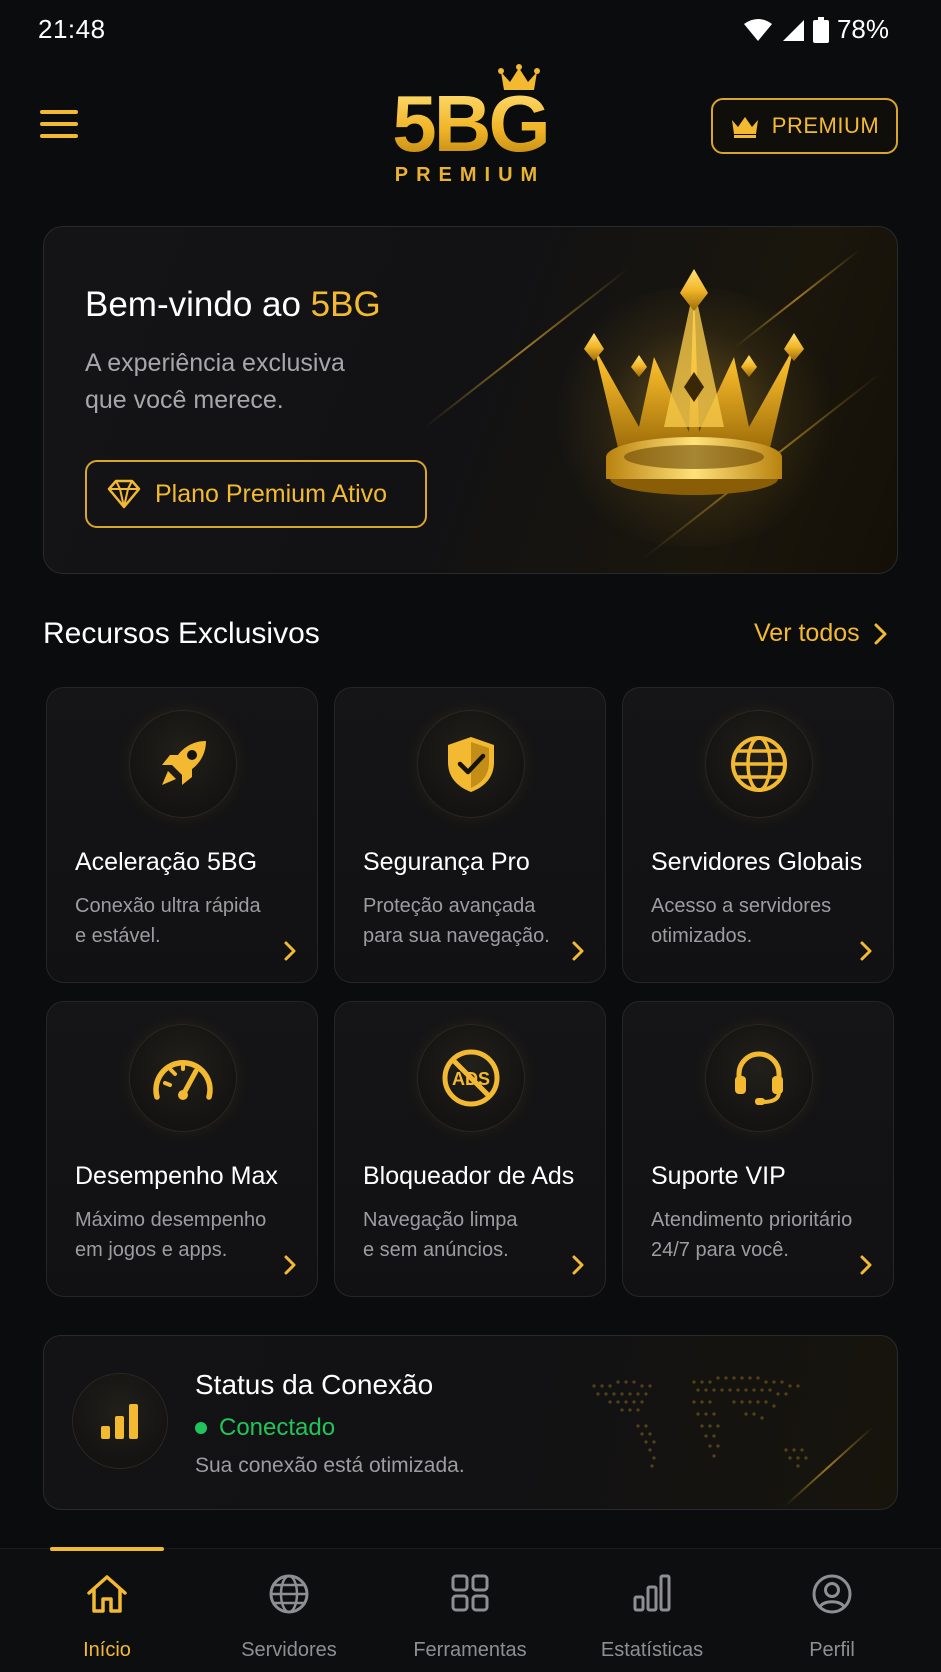  Describe the element at coordinates (314, 1384) in the screenshot. I see `connection-title: Status da Conexão` at that location.